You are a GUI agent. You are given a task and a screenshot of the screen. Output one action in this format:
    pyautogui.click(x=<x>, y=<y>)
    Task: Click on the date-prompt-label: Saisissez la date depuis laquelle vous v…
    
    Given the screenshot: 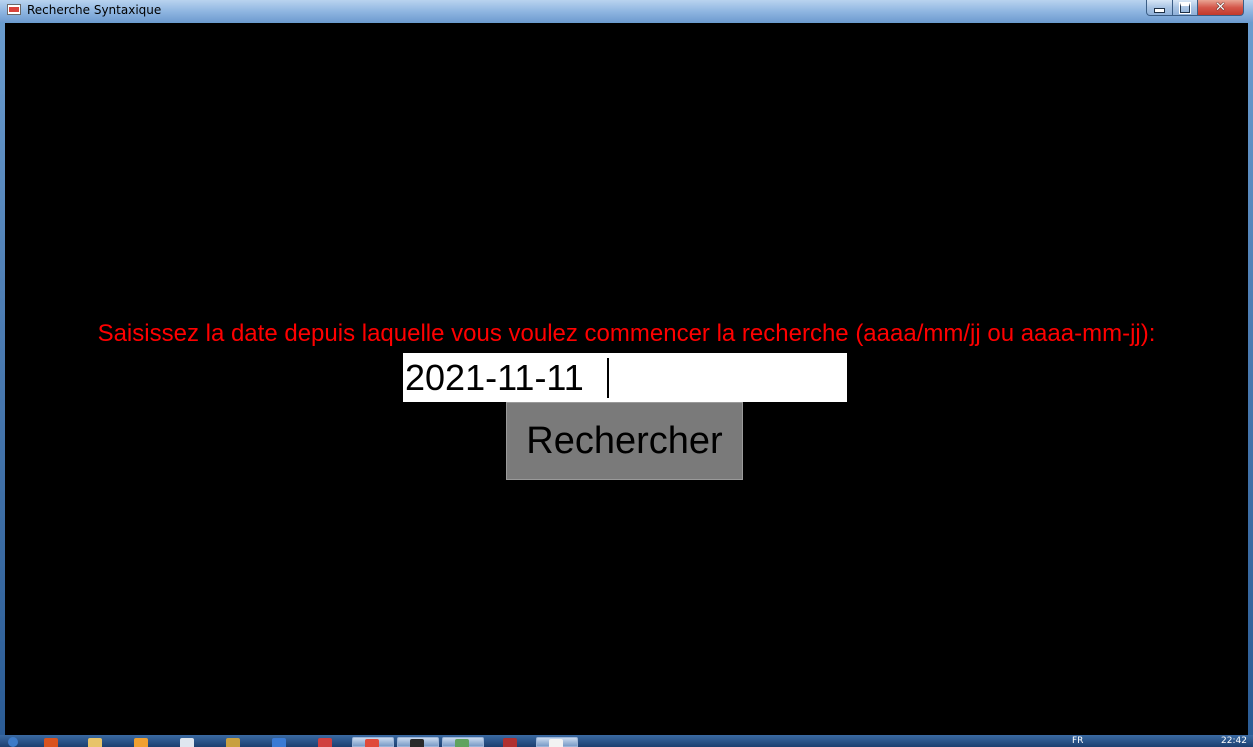 What is the action you would take?
    pyautogui.click(x=626, y=333)
    